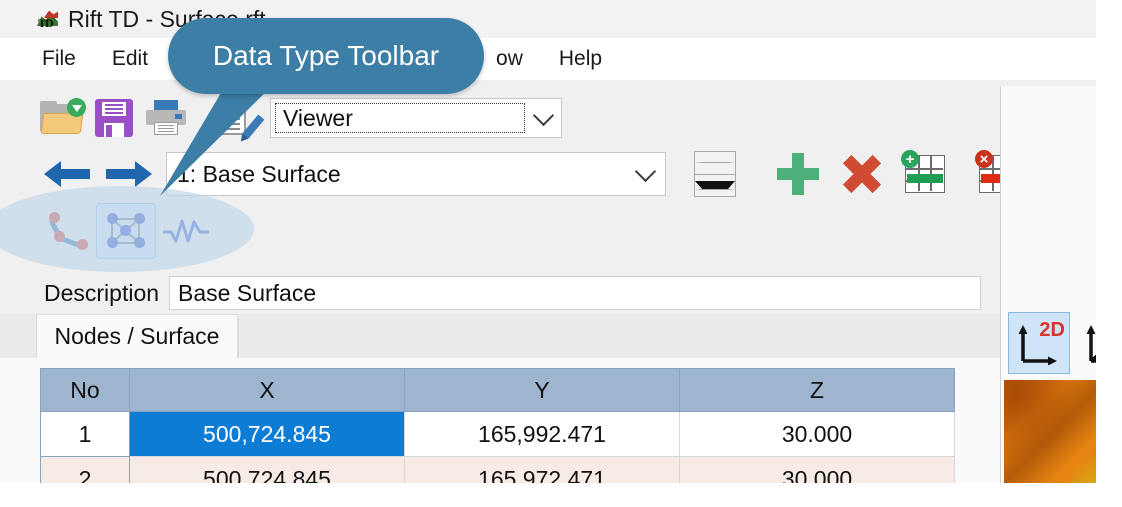 The height and width of the screenshot is (507, 1122). I want to click on table-row: 1 500,724.845 165,992.471 30.000, so click(497, 434).